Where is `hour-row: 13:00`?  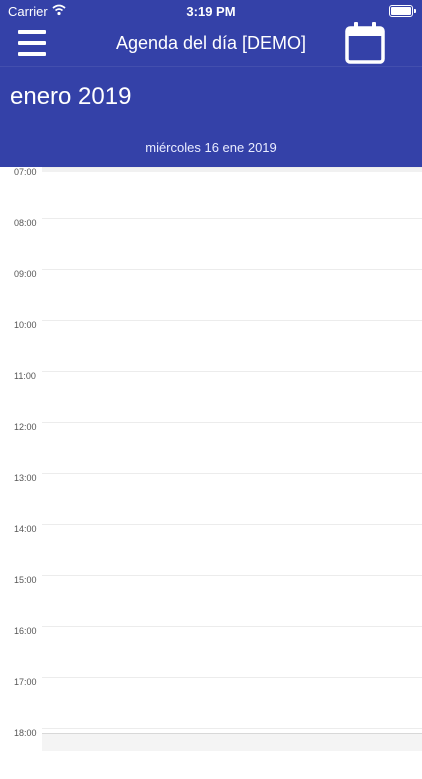
hour-row: 13:00 is located at coordinates (211, 498).